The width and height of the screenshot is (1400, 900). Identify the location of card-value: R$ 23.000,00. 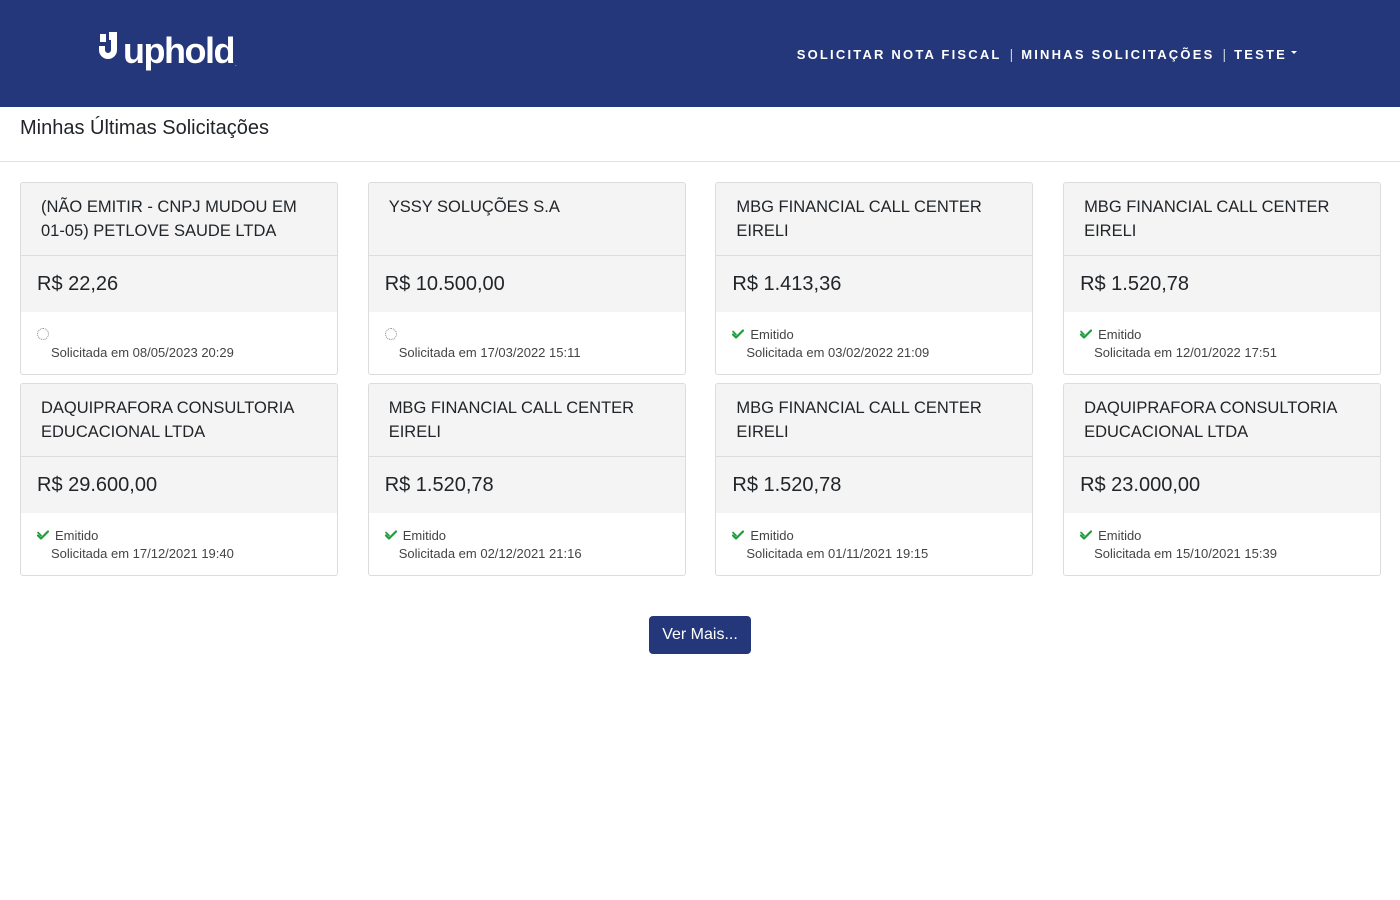
(1222, 485).